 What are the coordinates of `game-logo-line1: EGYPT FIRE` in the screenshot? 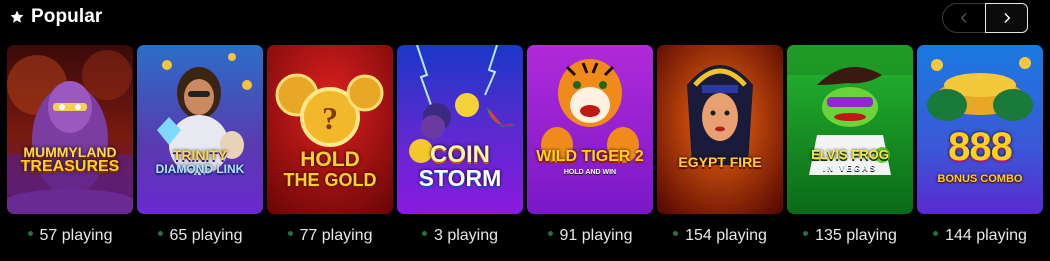 It's located at (720, 162).